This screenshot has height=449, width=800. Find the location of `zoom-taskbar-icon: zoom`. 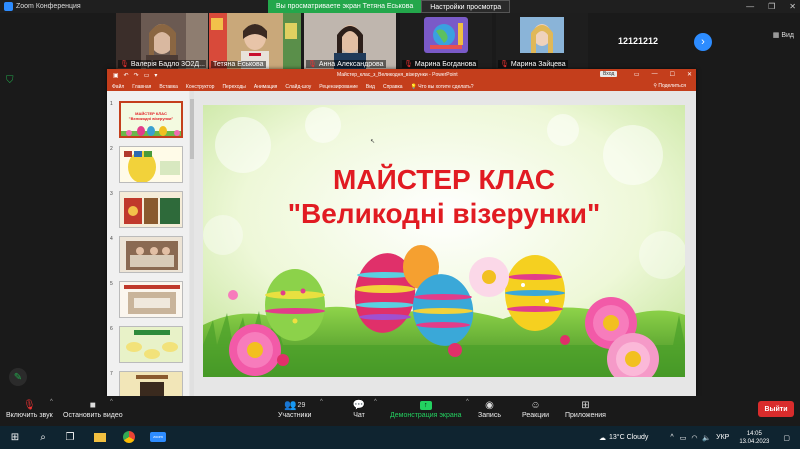

zoom-taskbar-icon: zoom is located at coordinates (158, 437).